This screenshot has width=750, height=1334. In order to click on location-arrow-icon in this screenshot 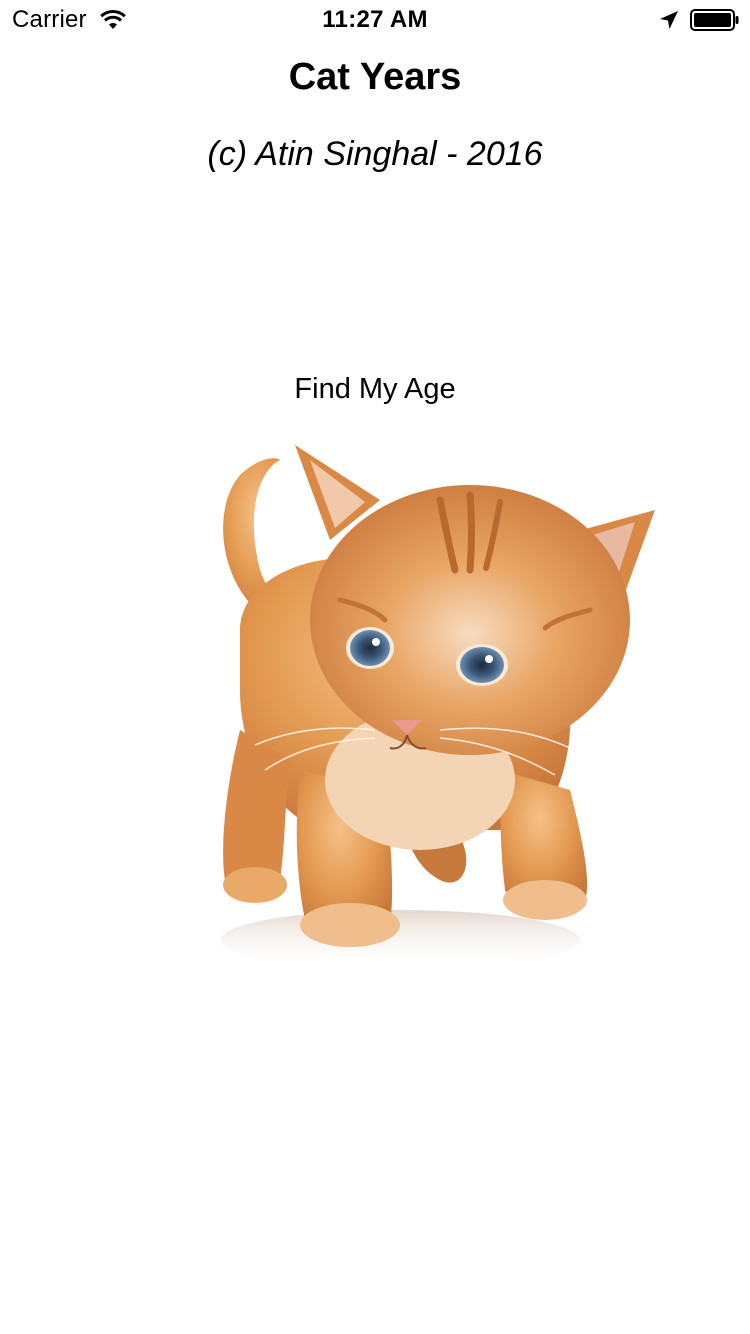, I will do `click(669, 20)`.